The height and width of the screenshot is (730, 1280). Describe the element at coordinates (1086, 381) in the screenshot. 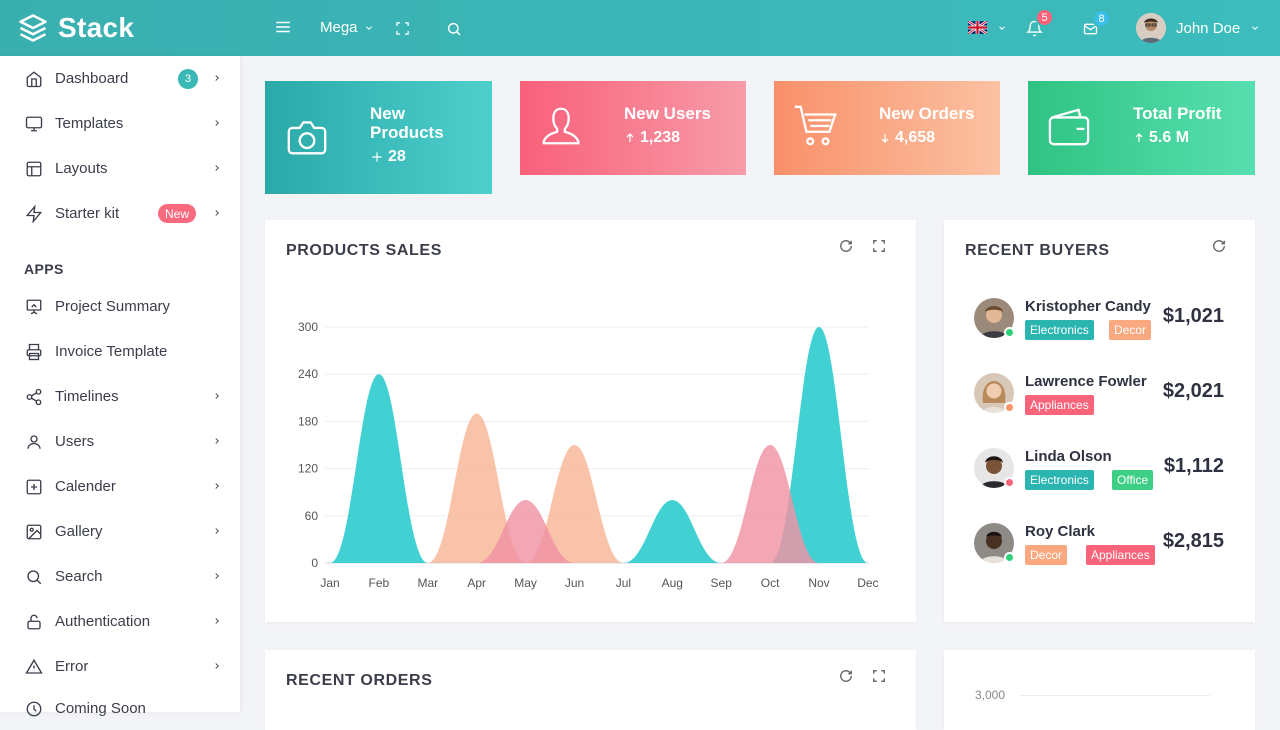

I see `buyer-name: Lawrence Fowler` at that location.